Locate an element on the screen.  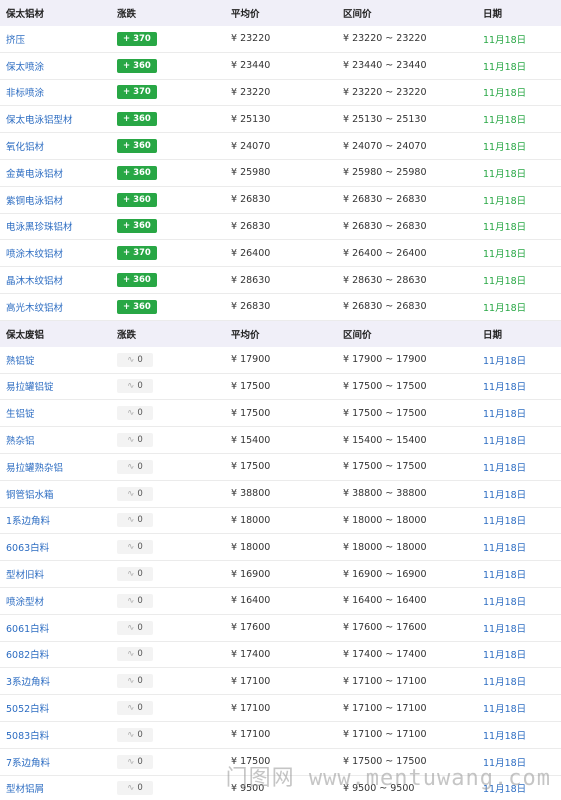
table-row: 易拉罐熟杂铝 ∿ 0 ¥ 17500 ¥ 17500 ~ 17500 11月18日 is located at coordinates (280, 467).